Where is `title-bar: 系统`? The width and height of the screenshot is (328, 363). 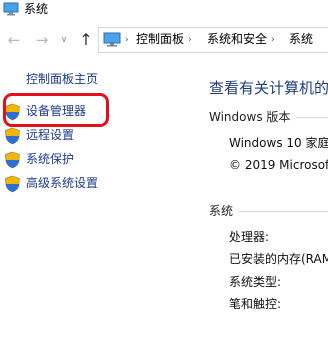 title-bar: 系统 is located at coordinates (164, 11).